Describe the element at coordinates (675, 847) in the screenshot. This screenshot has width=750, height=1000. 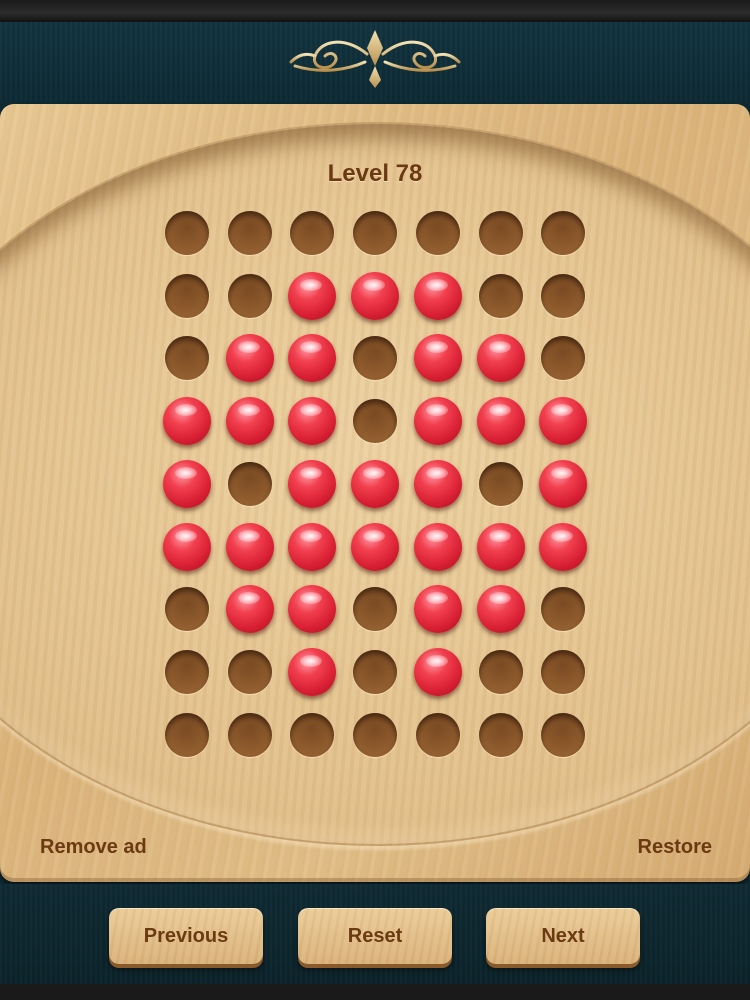
I see `restore-link: Restore` at that location.